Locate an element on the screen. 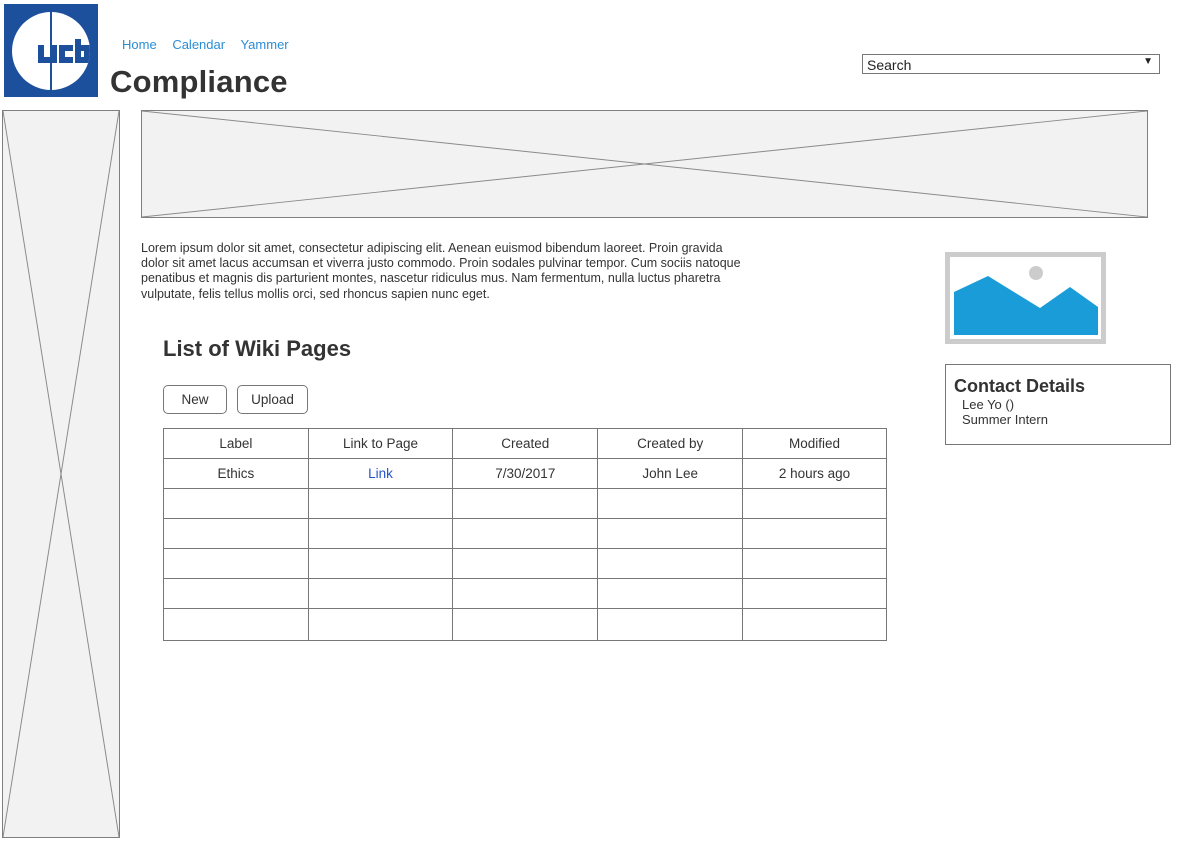 This screenshot has width=1178, height=843. banner-placeholder is located at coordinates (644, 164).